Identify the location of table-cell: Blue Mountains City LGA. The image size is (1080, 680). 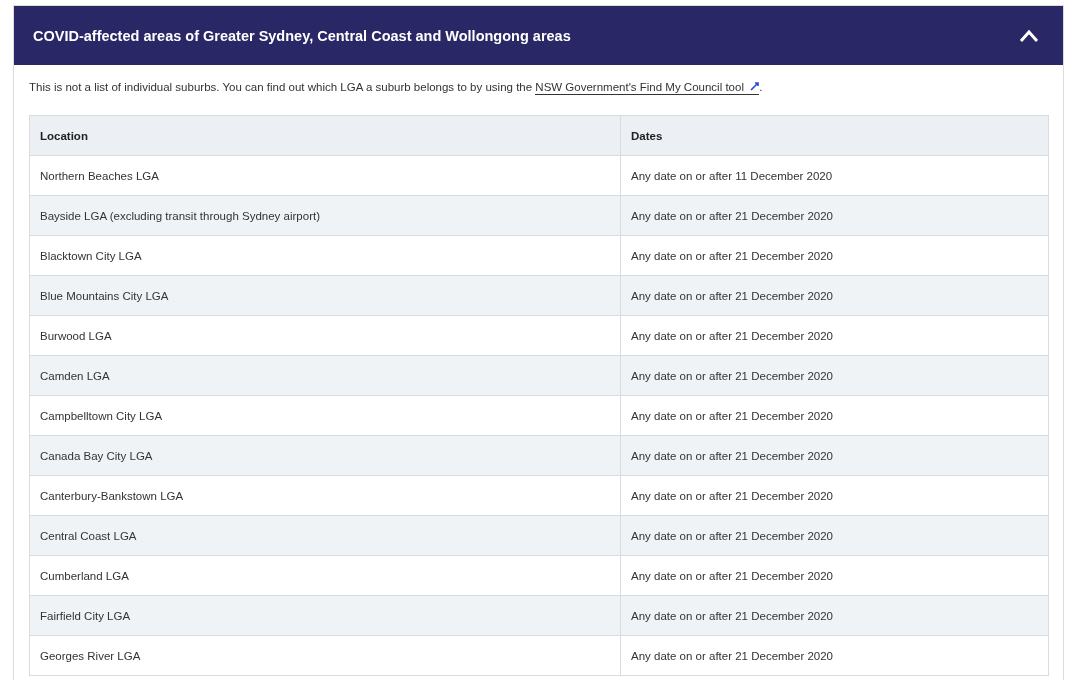
(325, 295).